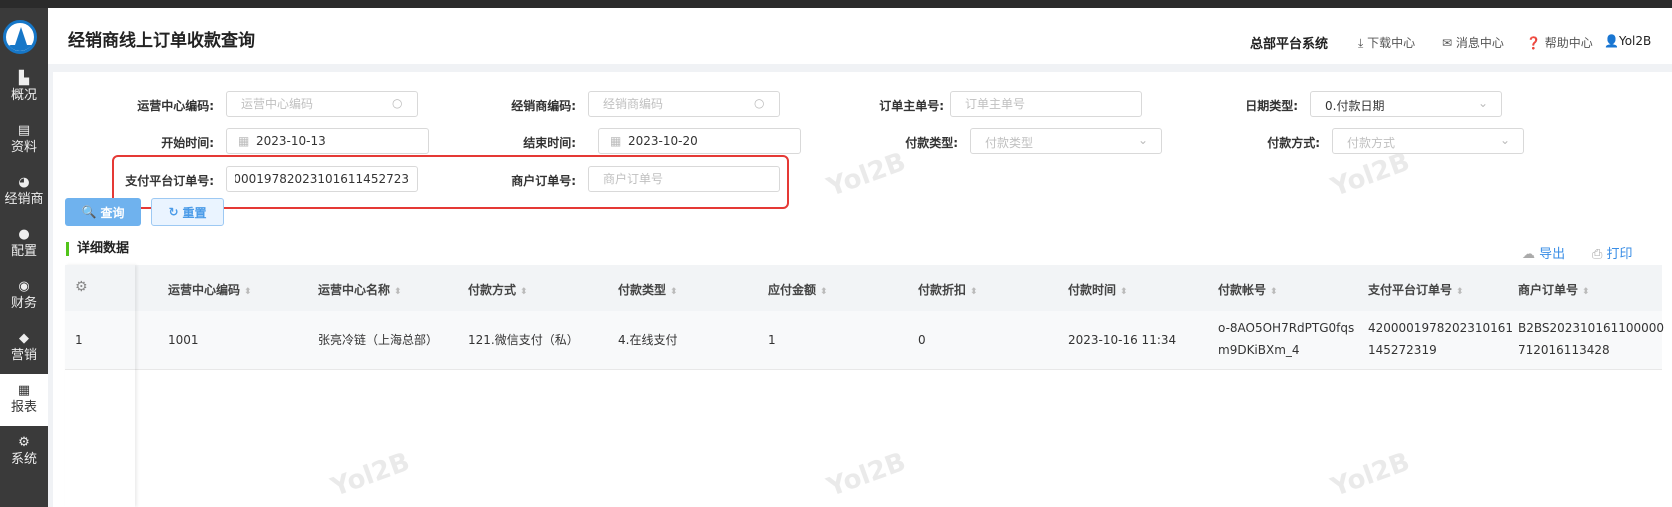  Describe the element at coordinates (860, 36) in the screenshot. I see `top-header` at that location.